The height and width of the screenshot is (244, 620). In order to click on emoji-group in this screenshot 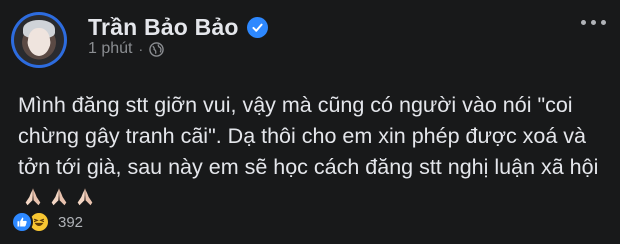, I will do `click(59, 197)`.